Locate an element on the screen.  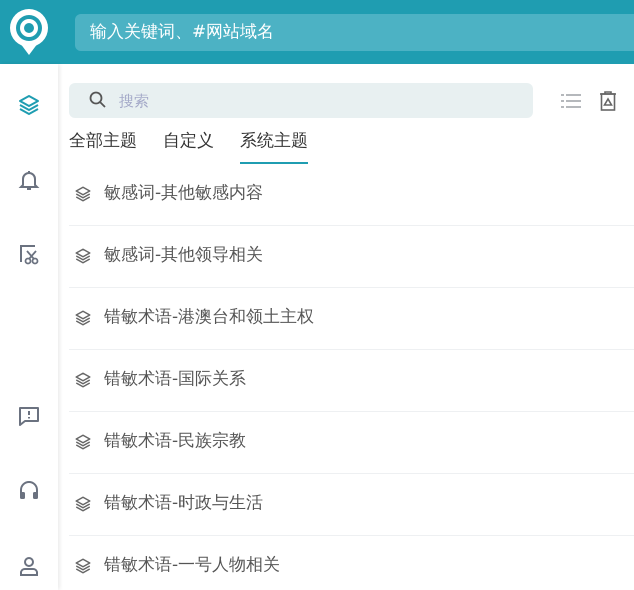
logo-icon is located at coordinates (29, 32).